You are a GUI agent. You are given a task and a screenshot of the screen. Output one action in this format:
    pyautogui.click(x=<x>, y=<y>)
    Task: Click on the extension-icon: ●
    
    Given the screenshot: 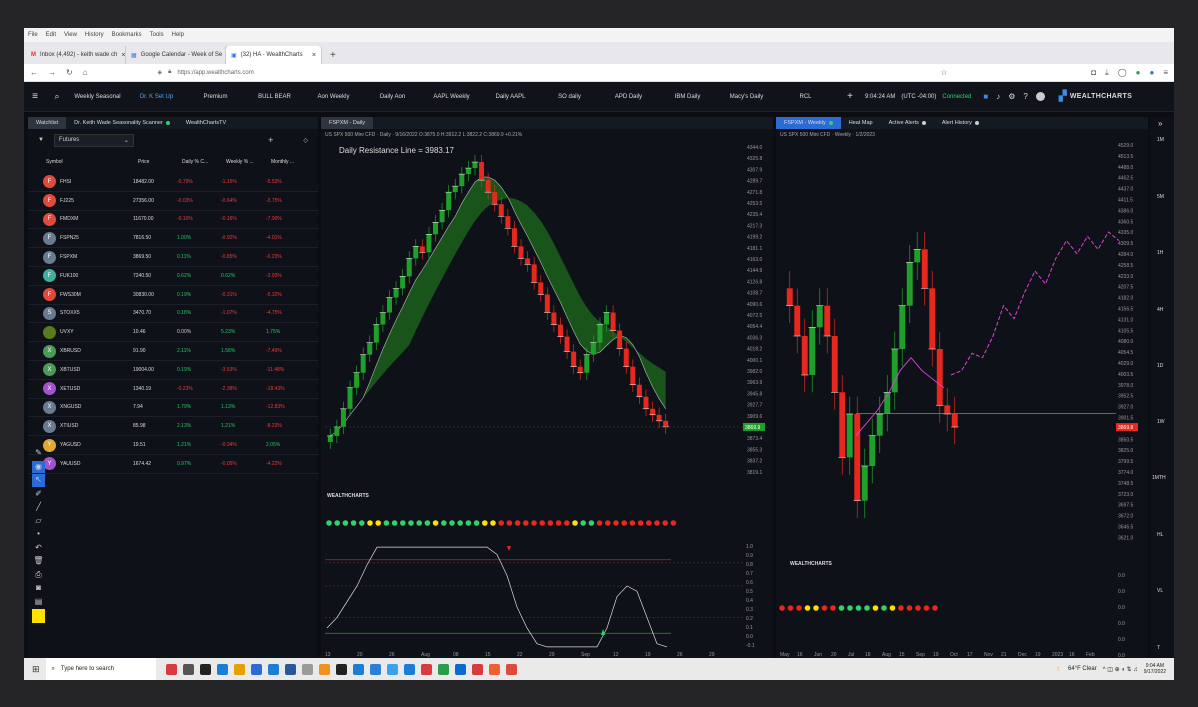 What is the action you would take?
    pyautogui.click(x=1138, y=73)
    